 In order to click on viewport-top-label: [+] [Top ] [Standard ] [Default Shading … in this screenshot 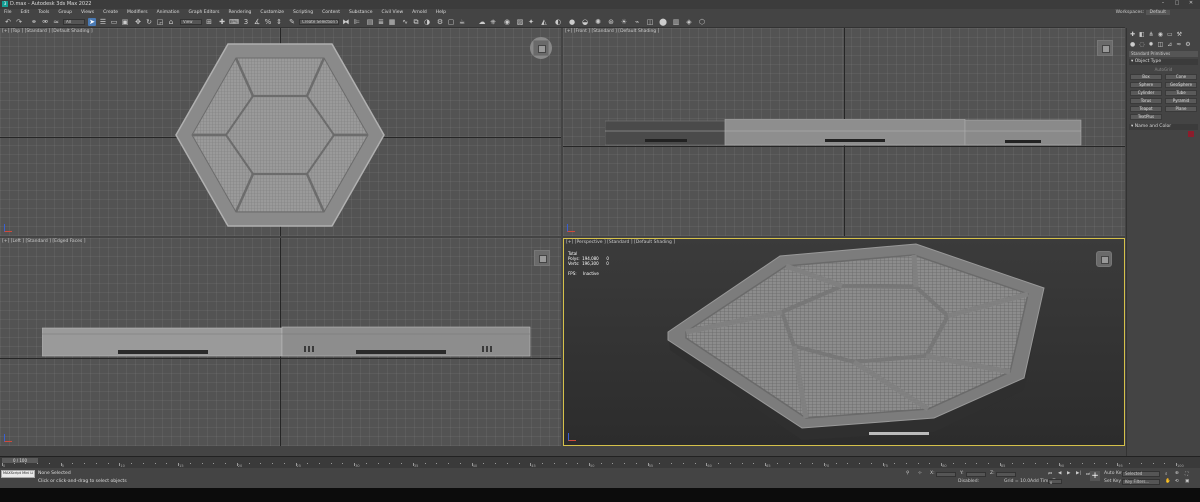, I will do `click(47, 31)`.